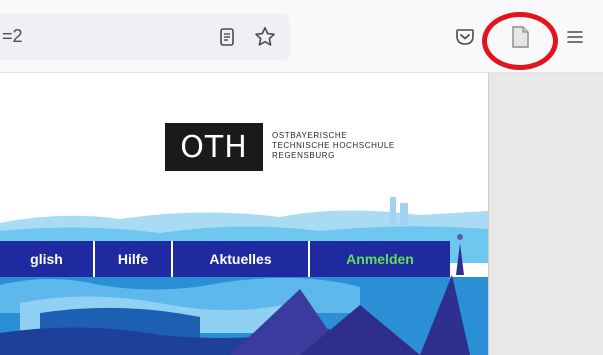 This screenshot has width=603, height=355. I want to click on bookmark-star-icon, so click(265, 37).